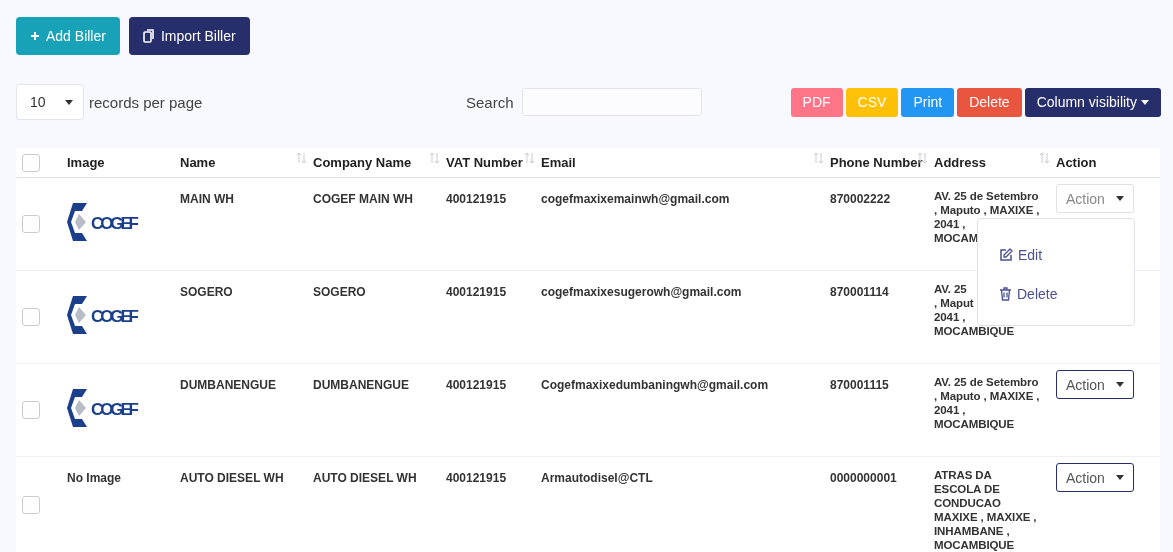 The image size is (1173, 552). Describe the element at coordinates (1076, 162) in the screenshot. I see `column-header: Action` at that location.